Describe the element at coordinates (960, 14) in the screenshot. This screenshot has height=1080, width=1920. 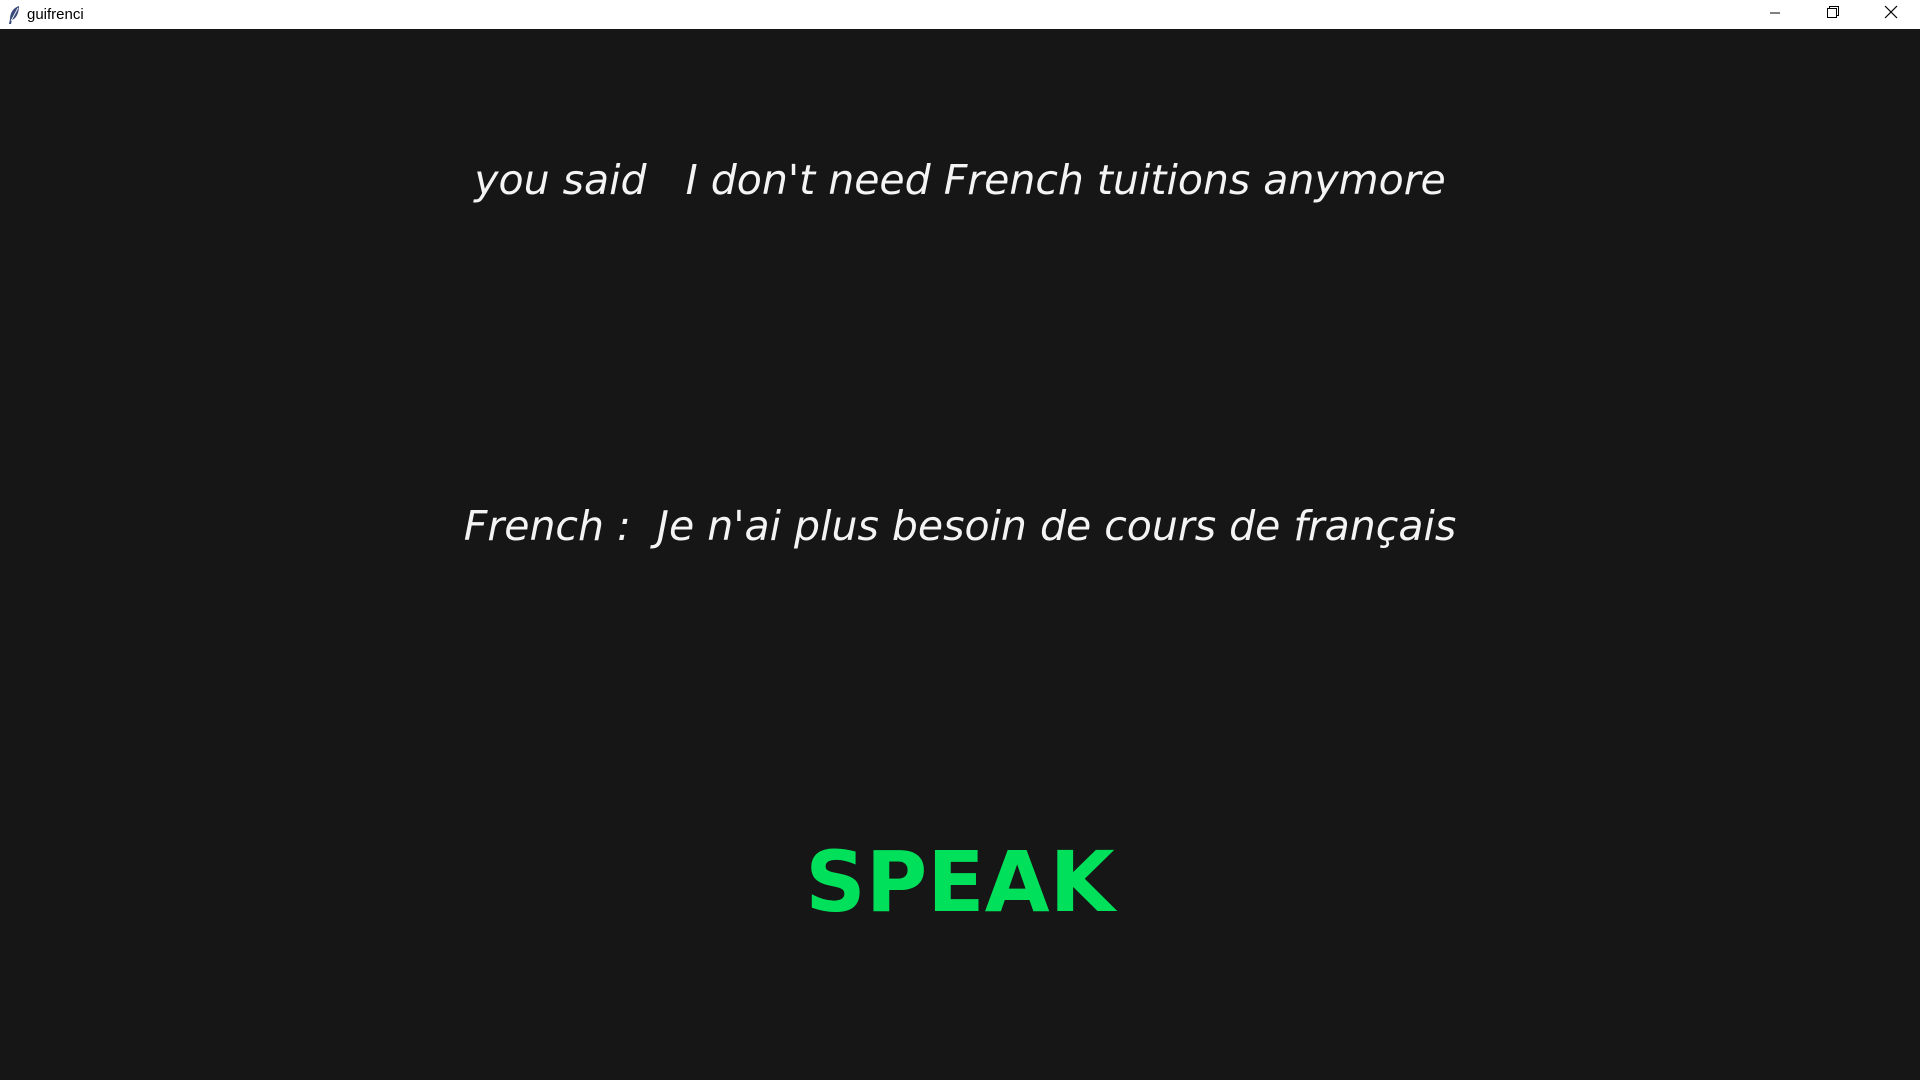
I see `title-bar: guifrenci` at that location.